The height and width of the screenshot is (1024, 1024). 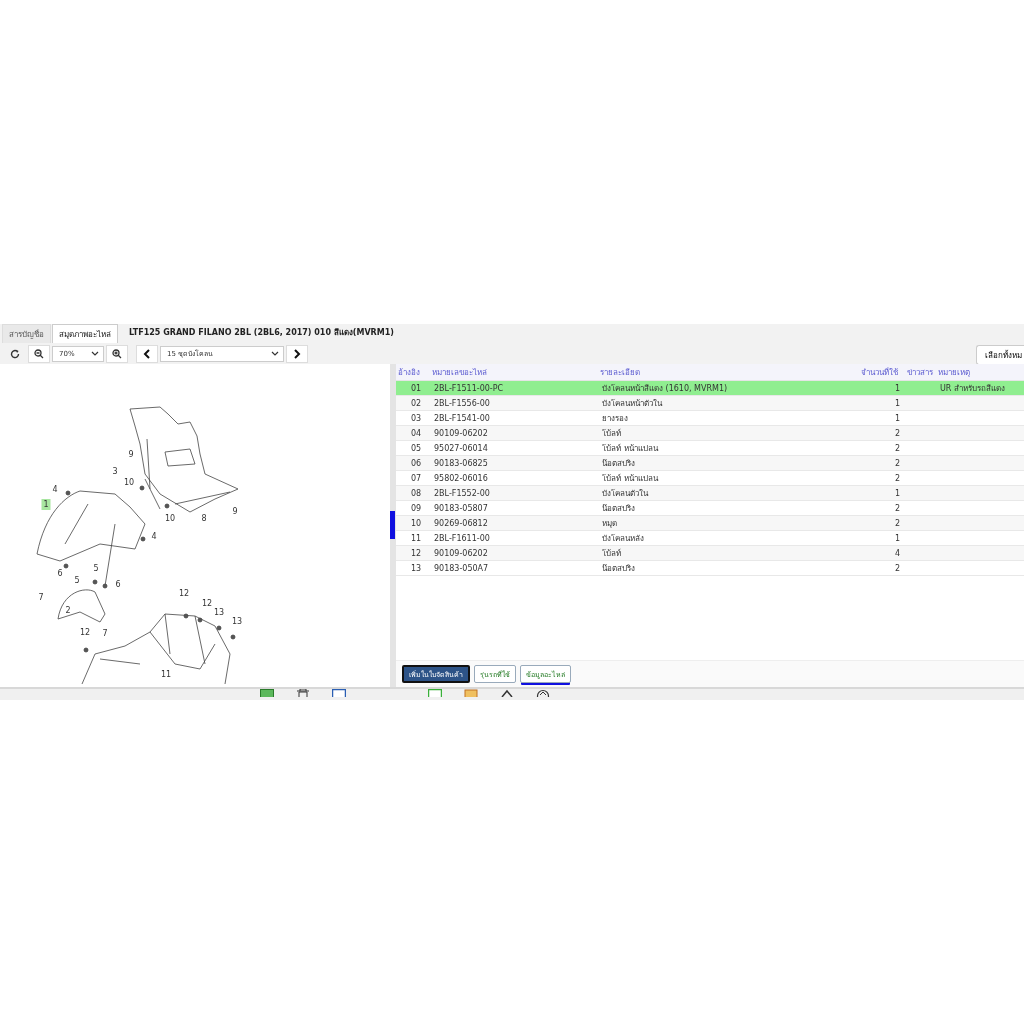 I want to click on callout-label: 3, so click(x=115, y=471).